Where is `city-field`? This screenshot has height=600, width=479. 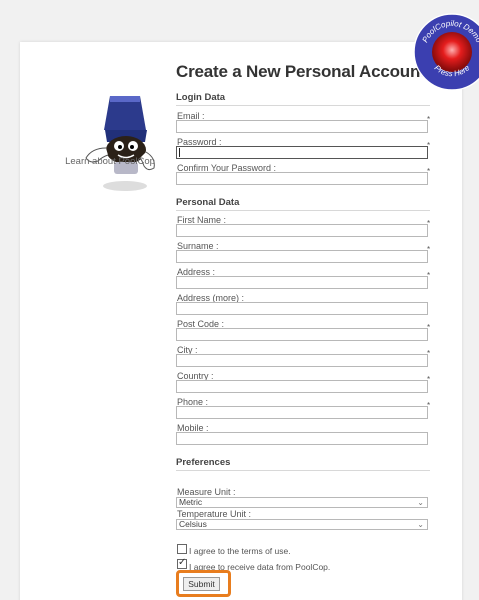 city-field is located at coordinates (302, 360).